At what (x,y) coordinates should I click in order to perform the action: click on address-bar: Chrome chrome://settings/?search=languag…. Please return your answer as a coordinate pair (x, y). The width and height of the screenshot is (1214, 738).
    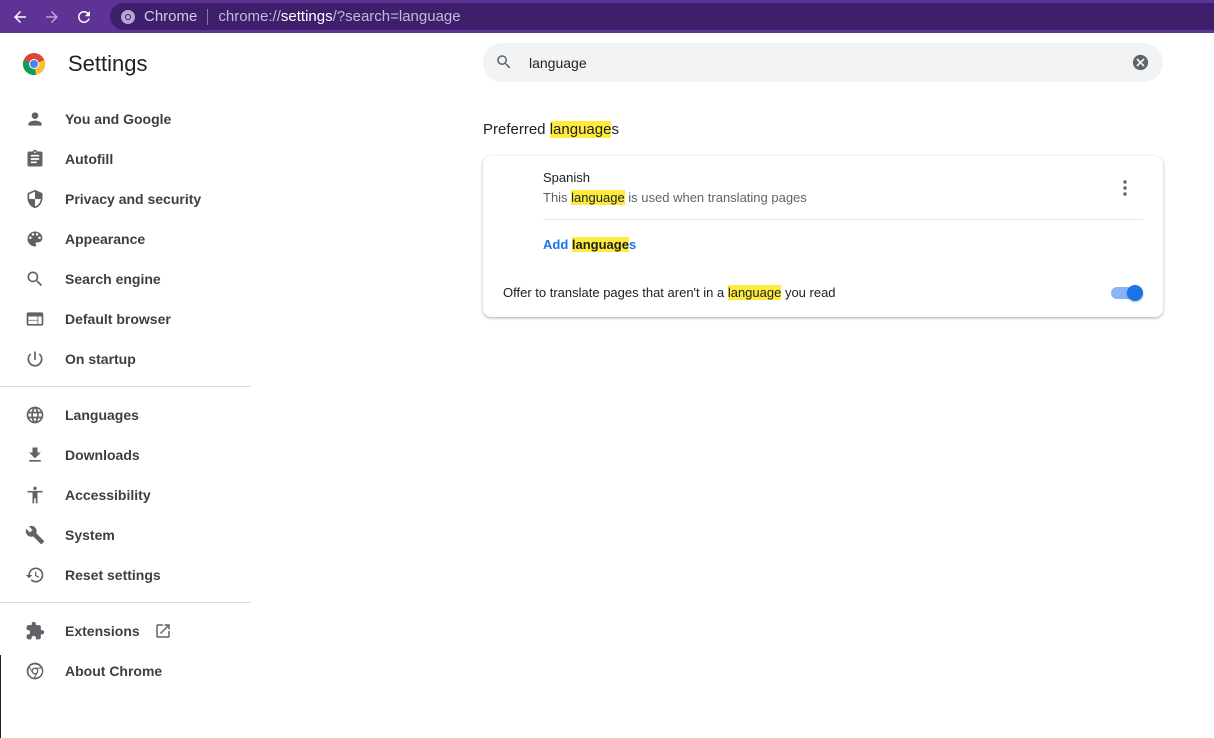
    Looking at the image, I should click on (662, 16).